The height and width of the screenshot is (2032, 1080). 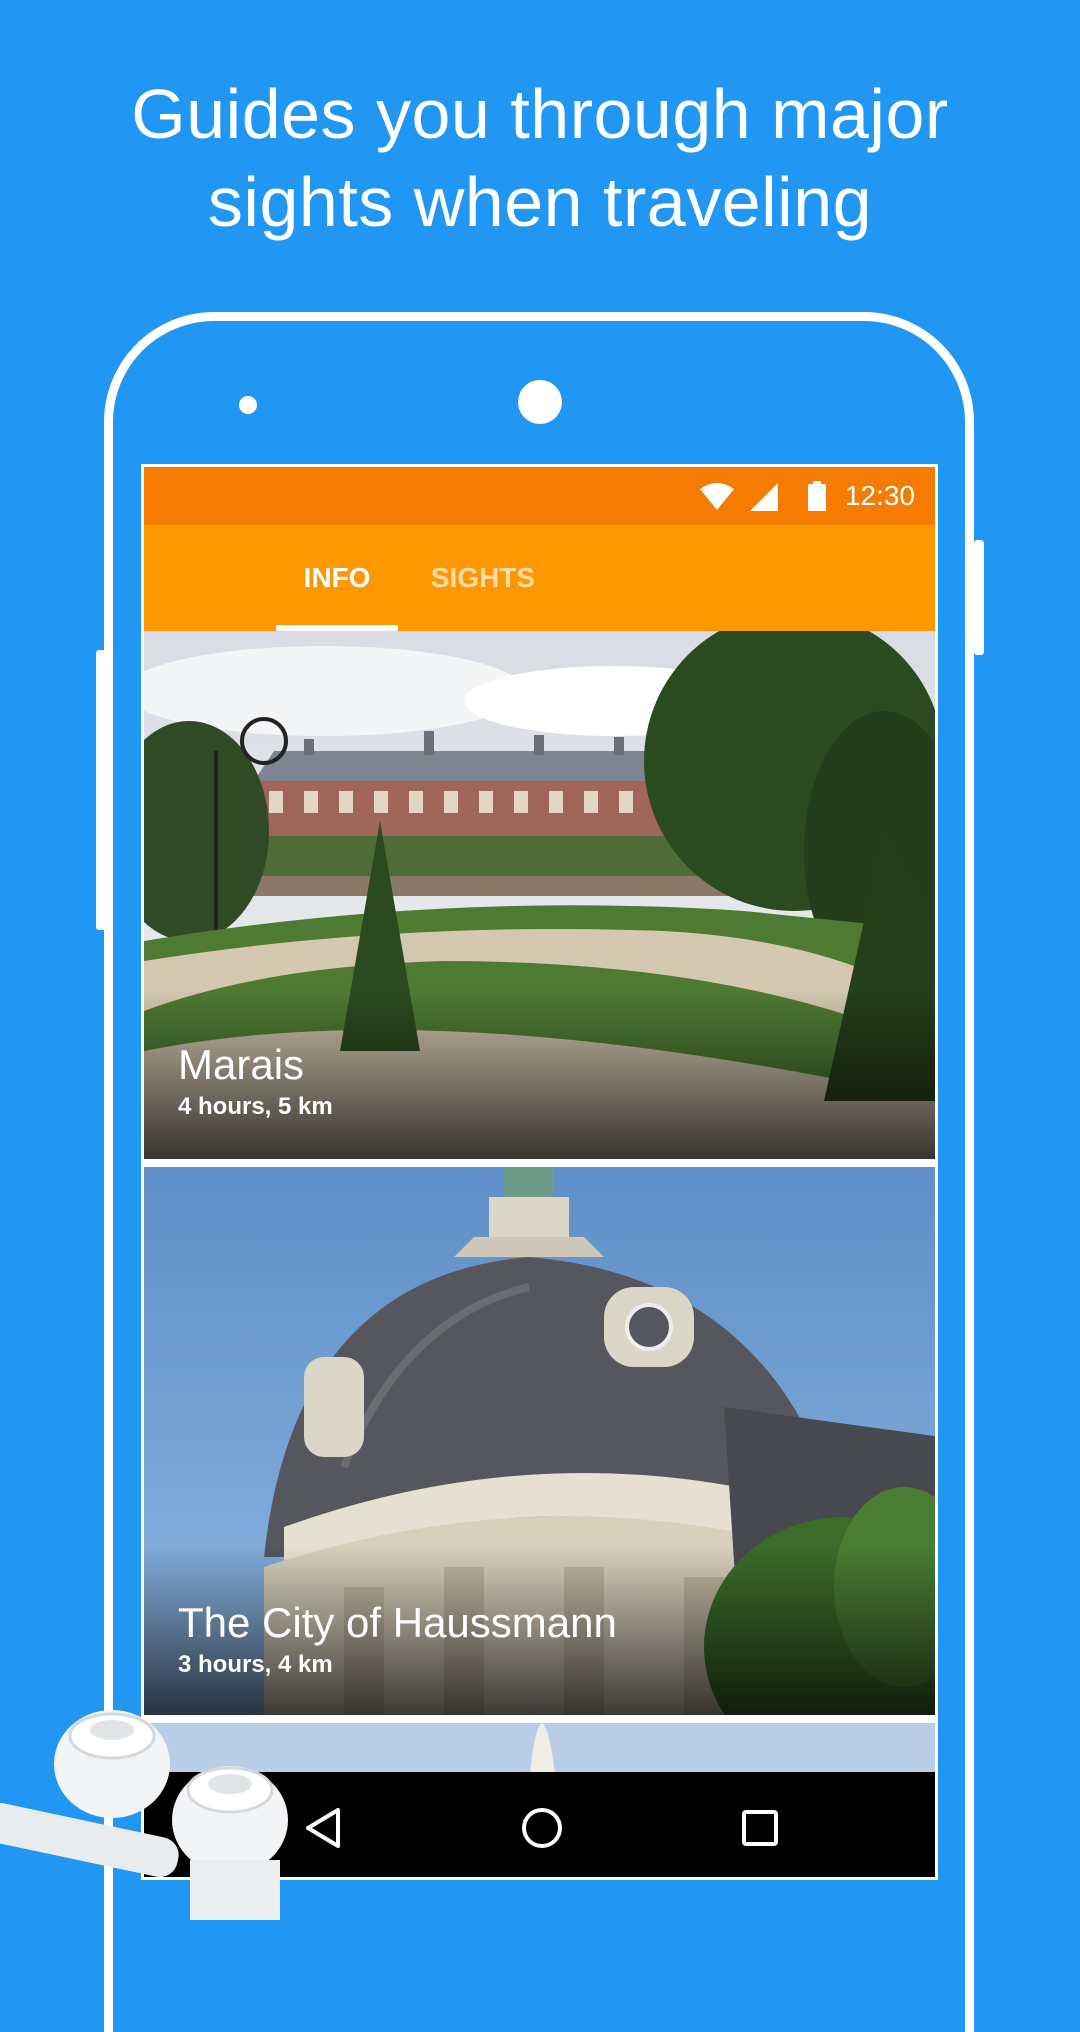 What do you see at coordinates (979, 597) in the screenshot?
I see `power-button` at bounding box center [979, 597].